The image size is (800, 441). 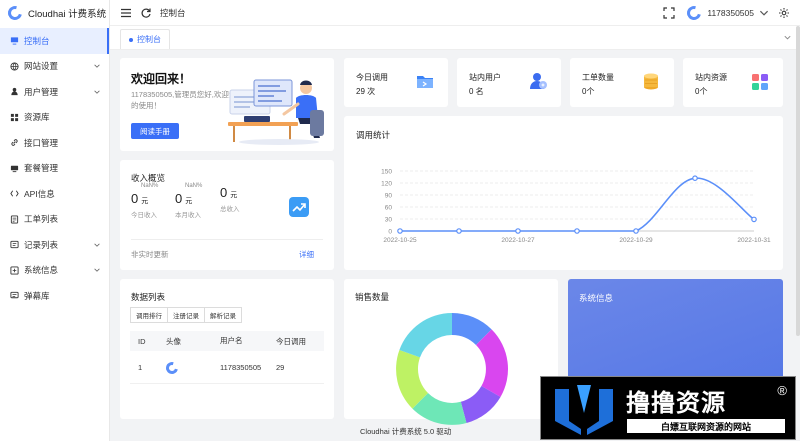 What do you see at coordinates (476, 91) in the screenshot?
I see `stat-value: 0 名` at bounding box center [476, 91].